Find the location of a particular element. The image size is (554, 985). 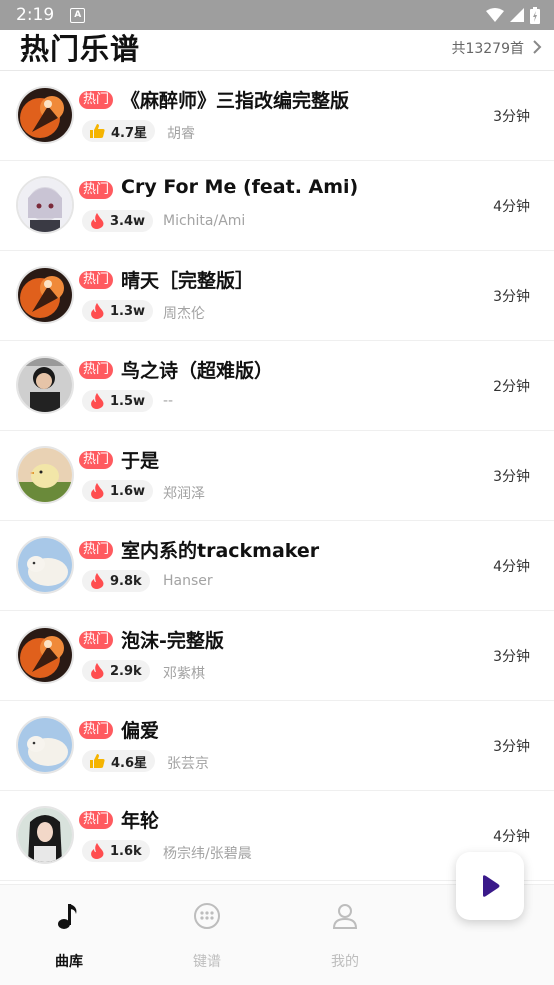

song-metric-pill: 4.7星 is located at coordinates (119, 131).